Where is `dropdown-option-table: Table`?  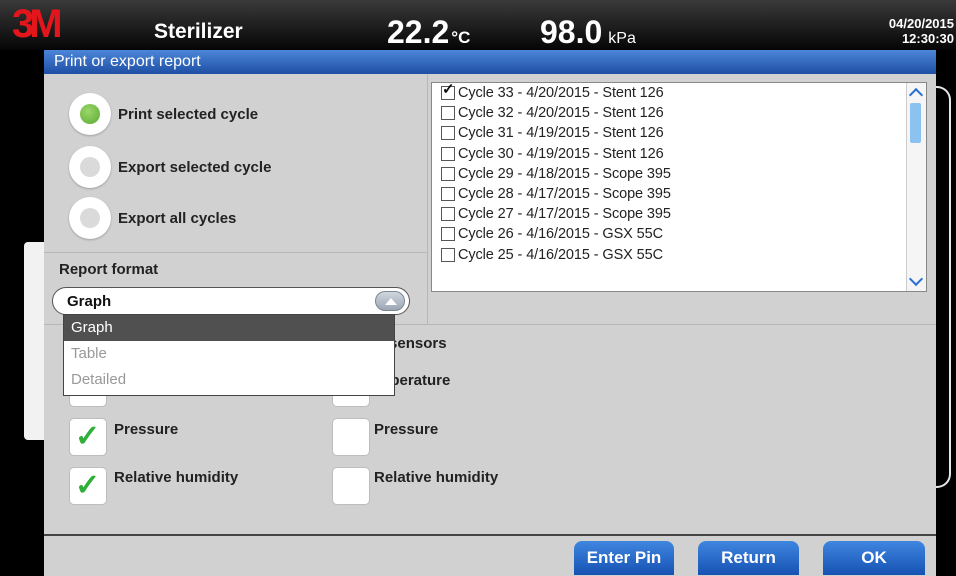
dropdown-option-table: Table is located at coordinates (229, 354).